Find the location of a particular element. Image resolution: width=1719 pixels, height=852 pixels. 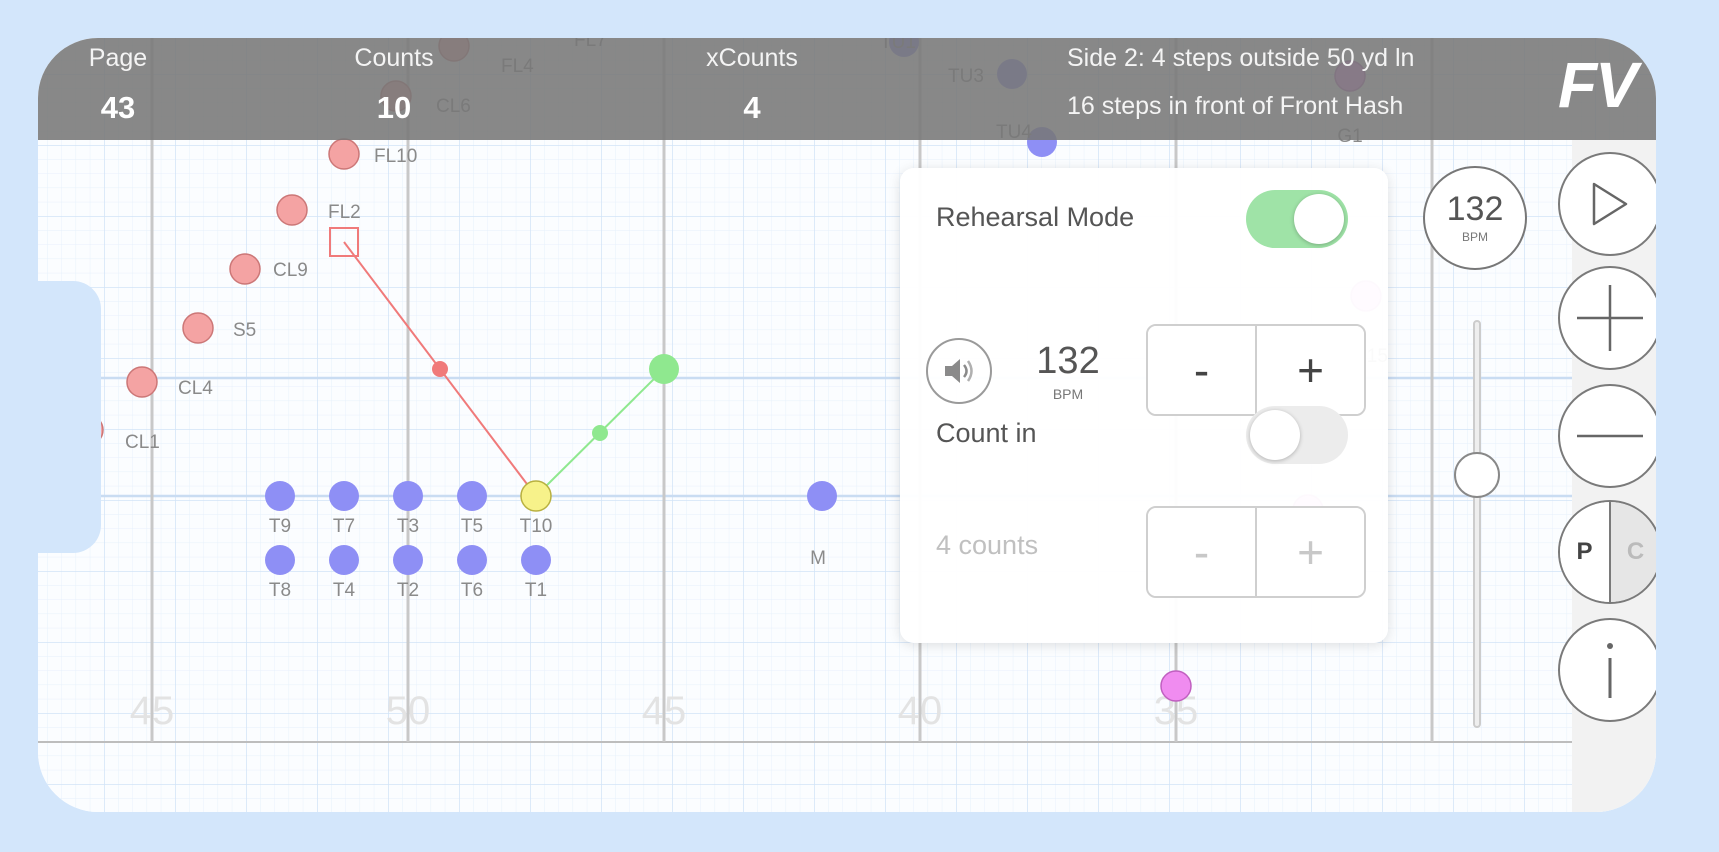

next-position-marker is located at coordinates (664, 369).